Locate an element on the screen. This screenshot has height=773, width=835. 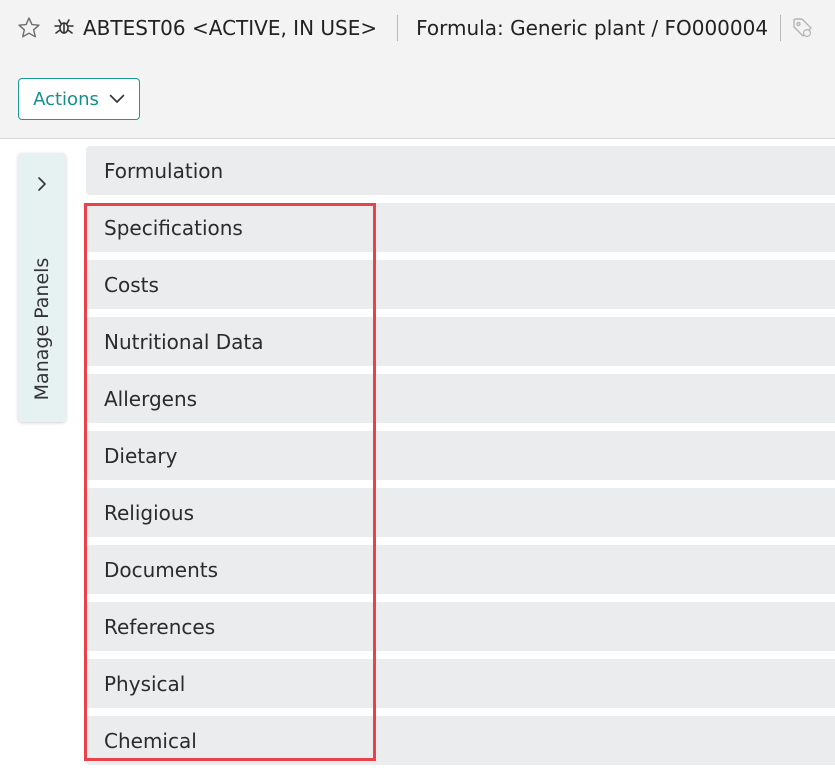
panel-label: Formulation is located at coordinates (164, 170).